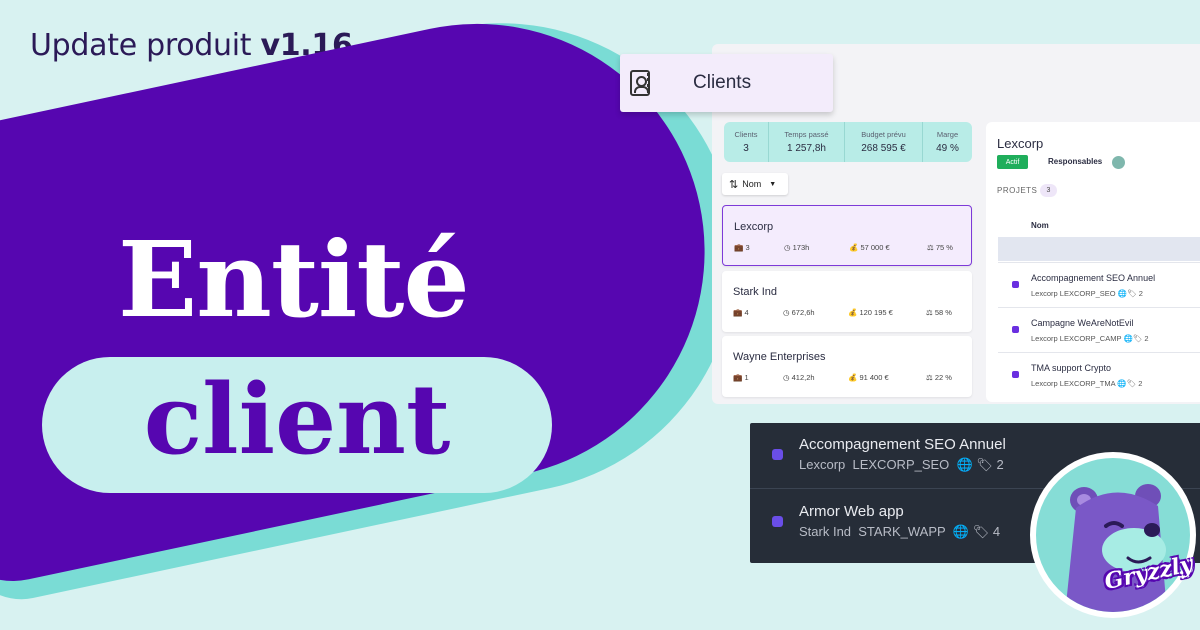 The height and width of the screenshot is (630, 1200). What do you see at coordinates (1099, 249) in the screenshot?
I see `table-header-bar` at bounding box center [1099, 249].